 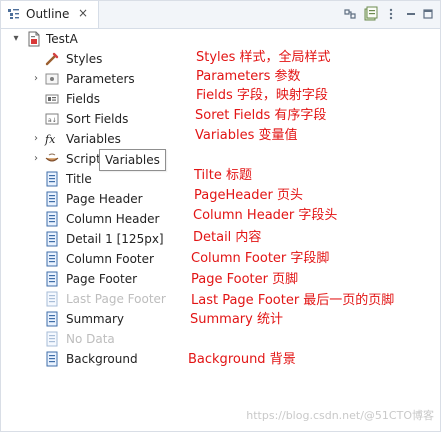 I want to click on tree-item-variables: › fx Variables, so click(x=91, y=139).